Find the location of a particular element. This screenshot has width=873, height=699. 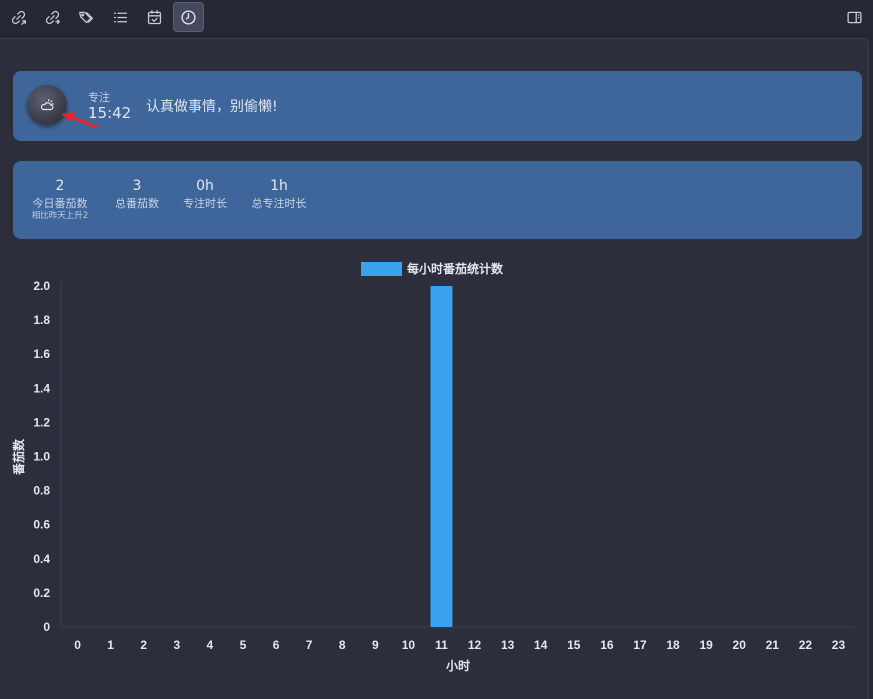

x-tick-label: 3 is located at coordinates (176, 645).